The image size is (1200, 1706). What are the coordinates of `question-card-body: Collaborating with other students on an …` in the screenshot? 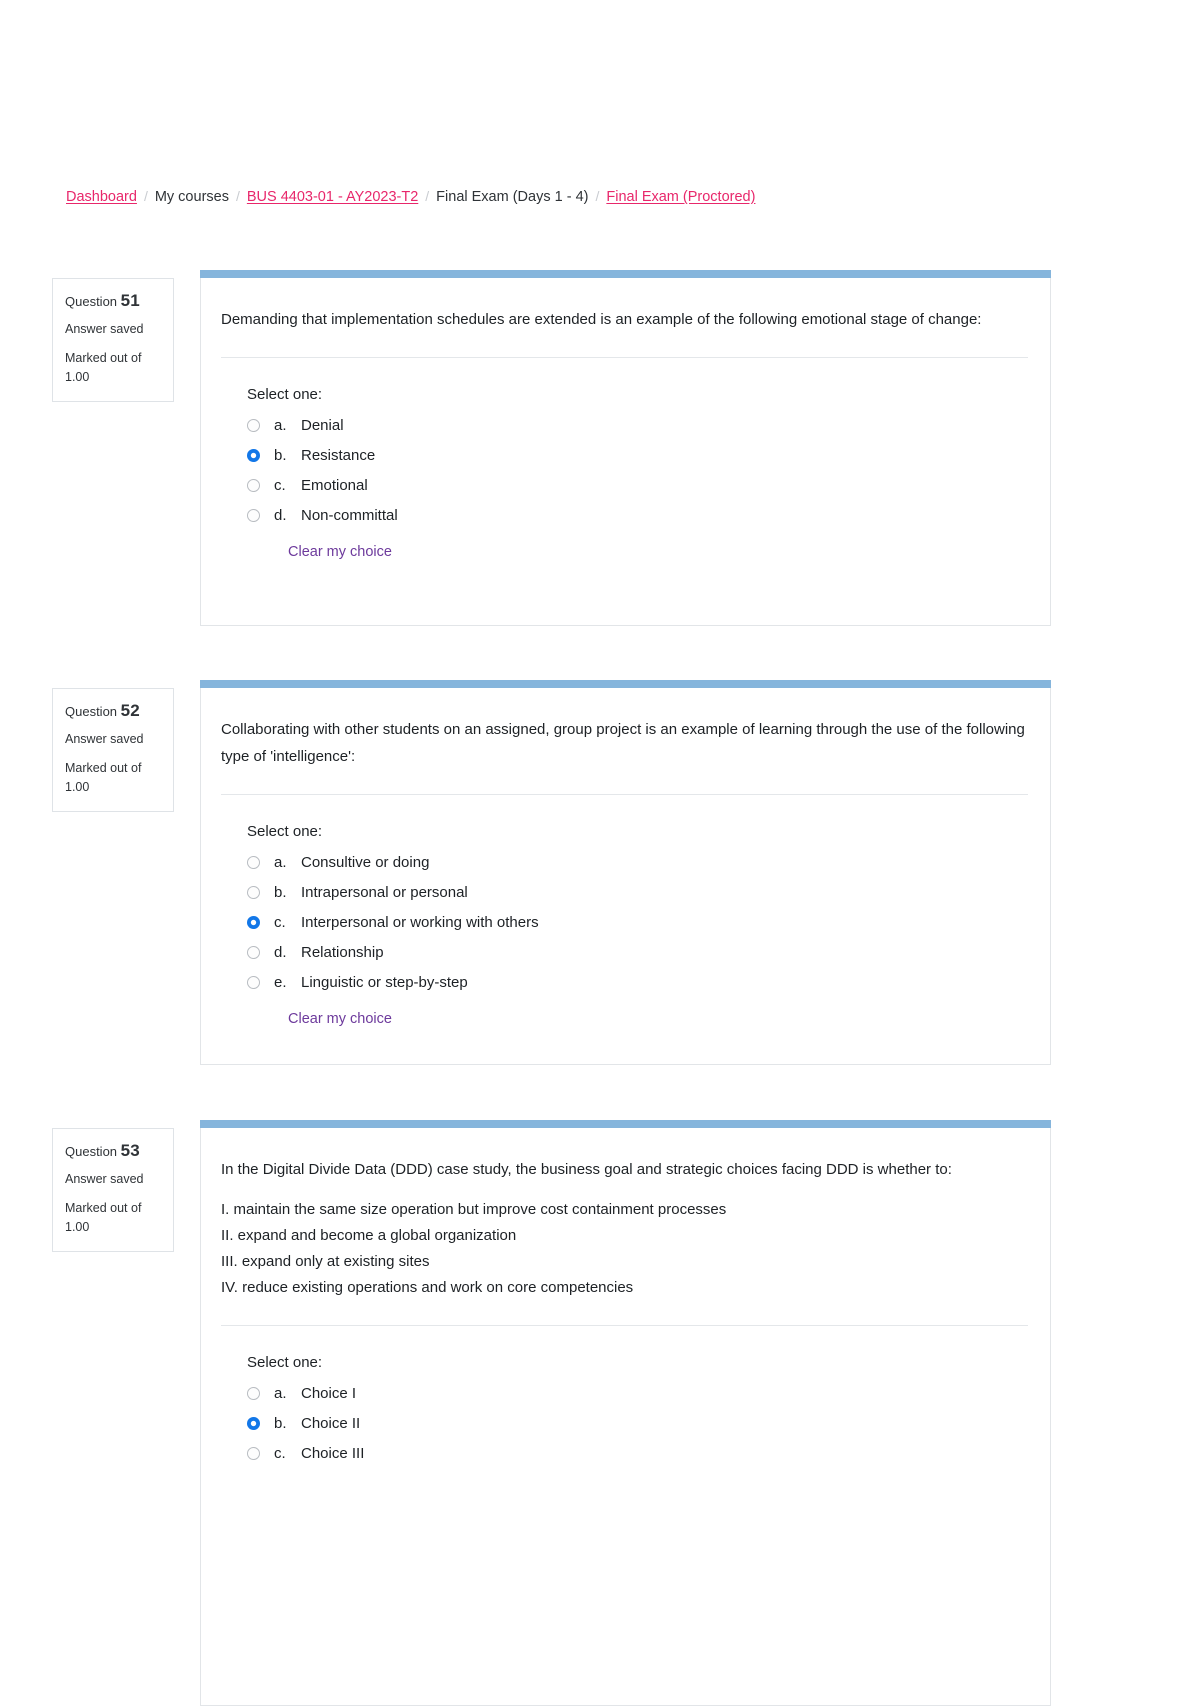 It's located at (625, 858).